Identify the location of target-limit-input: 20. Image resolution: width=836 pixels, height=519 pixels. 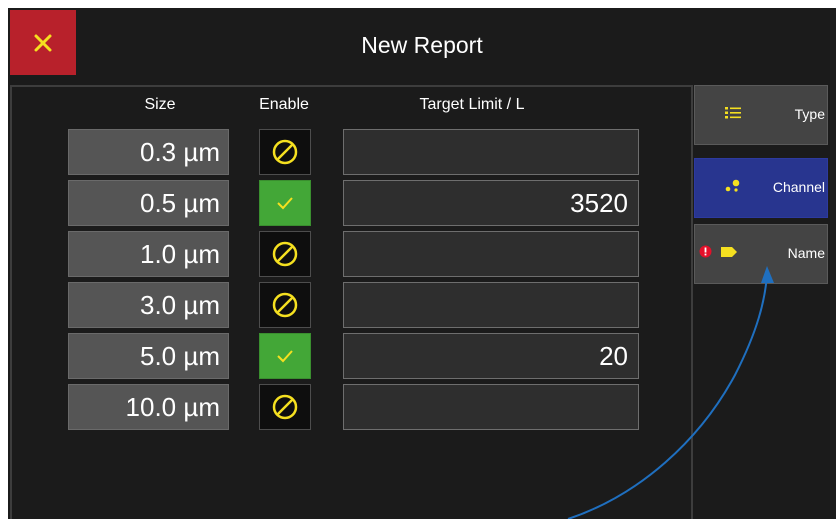
(491, 356).